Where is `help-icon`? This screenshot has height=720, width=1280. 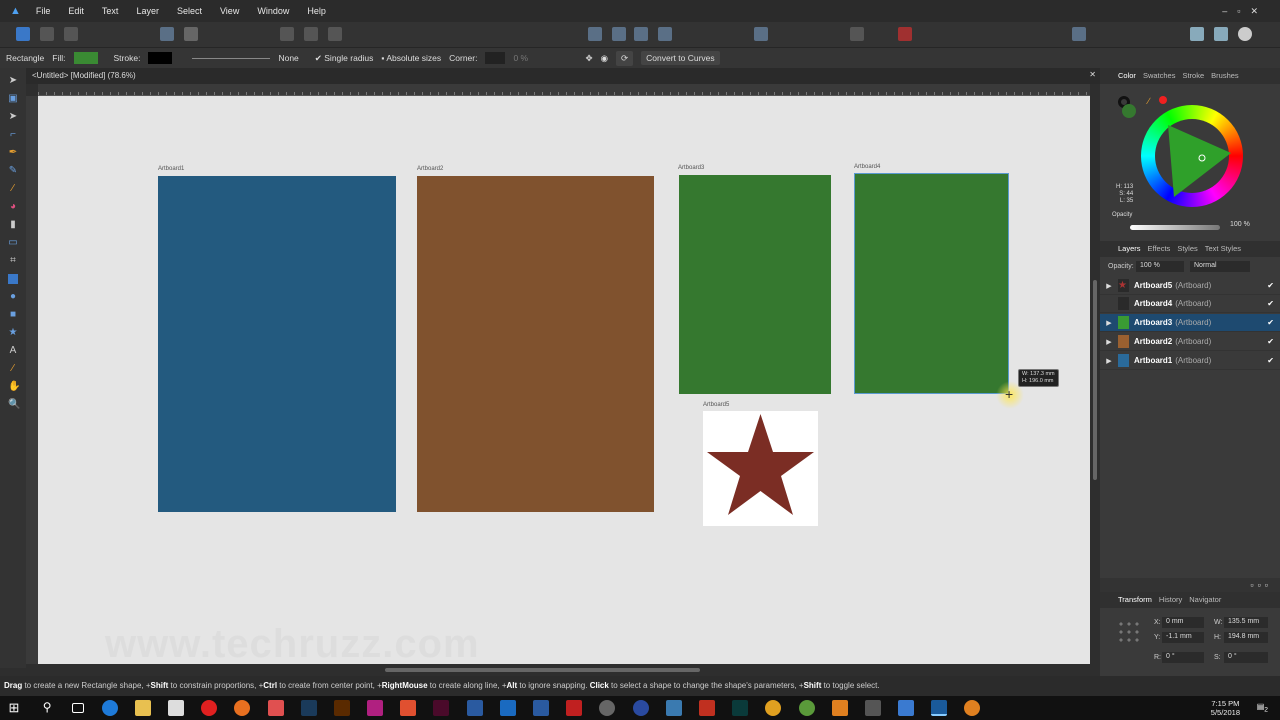 help-icon is located at coordinates (1245, 34).